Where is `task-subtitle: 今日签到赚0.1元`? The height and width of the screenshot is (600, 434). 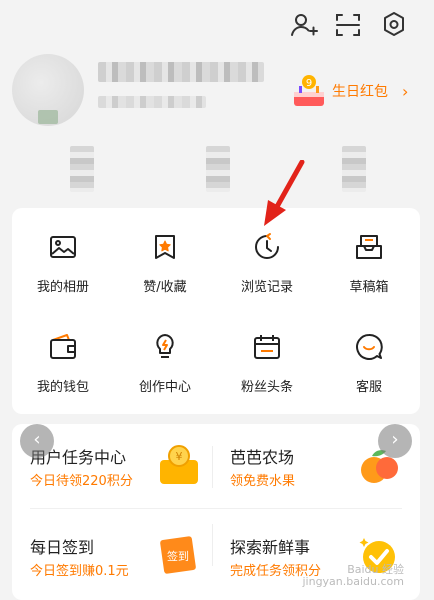 task-subtitle: 今日签到赚0.1元 is located at coordinates (79, 571).